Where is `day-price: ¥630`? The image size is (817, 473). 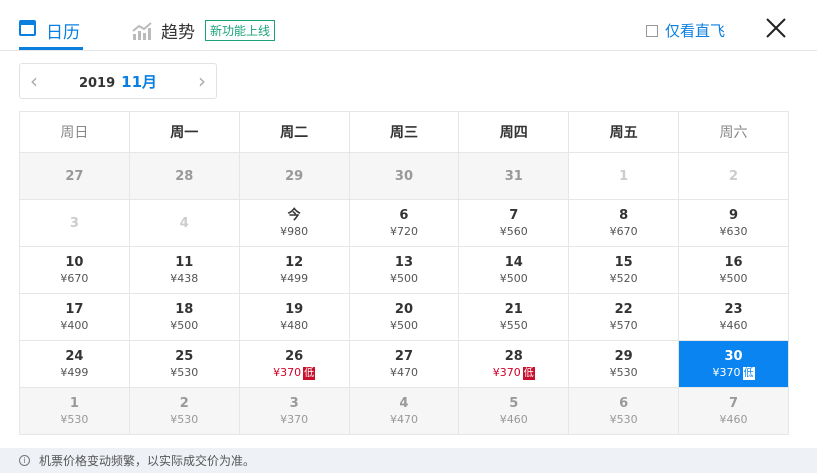
day-price: ¥630 is located at coordinates (733, 232).